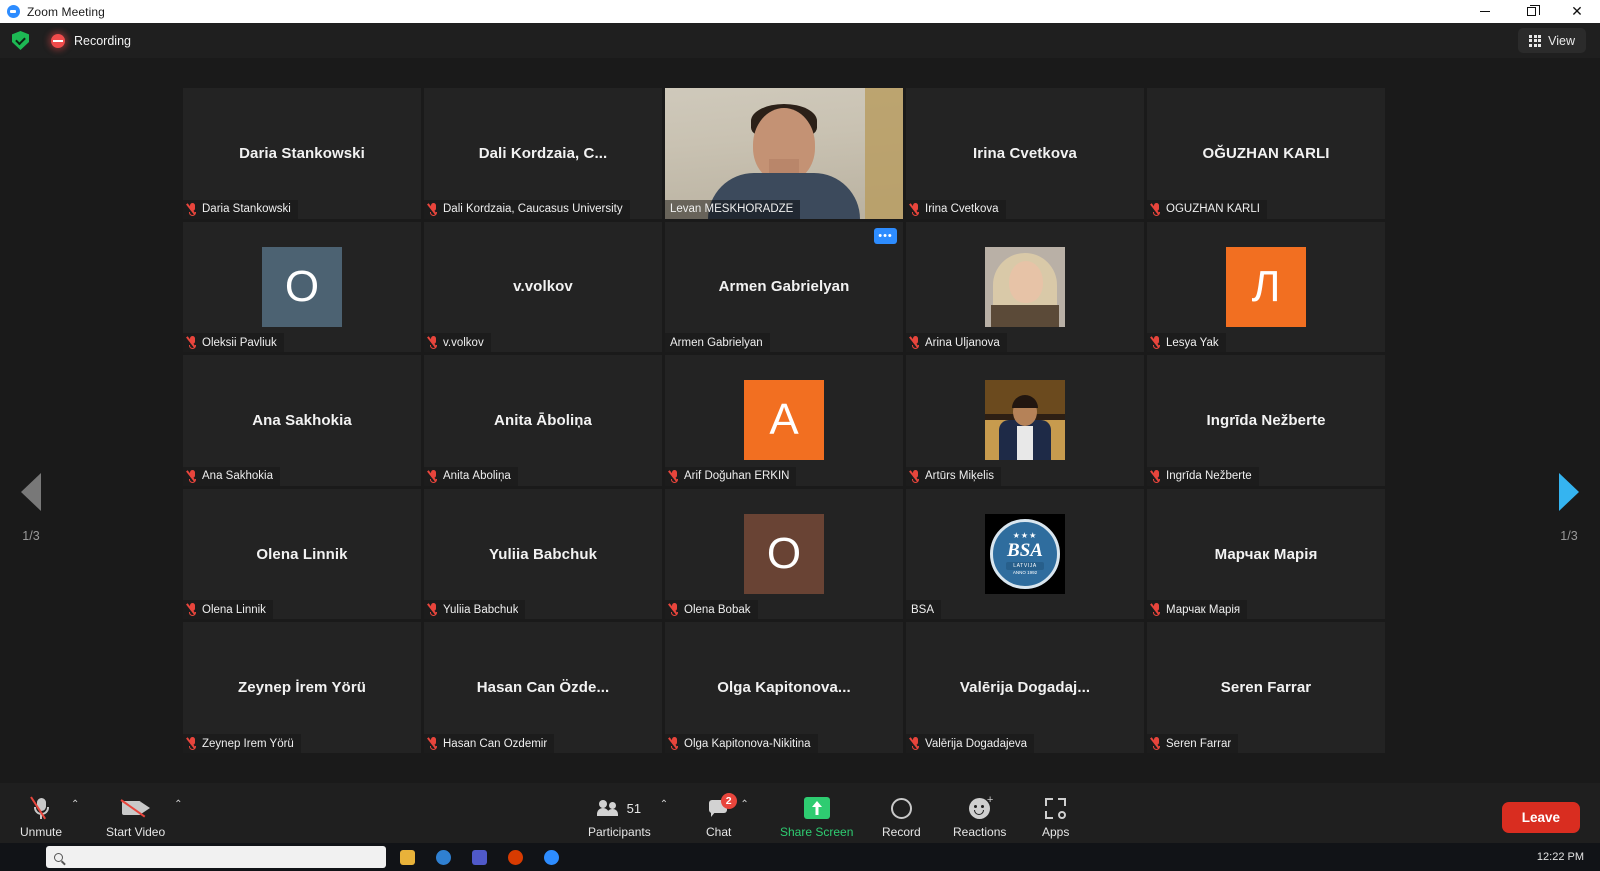  I want to click on participant-name-bar: BSA, so click(924, 610).